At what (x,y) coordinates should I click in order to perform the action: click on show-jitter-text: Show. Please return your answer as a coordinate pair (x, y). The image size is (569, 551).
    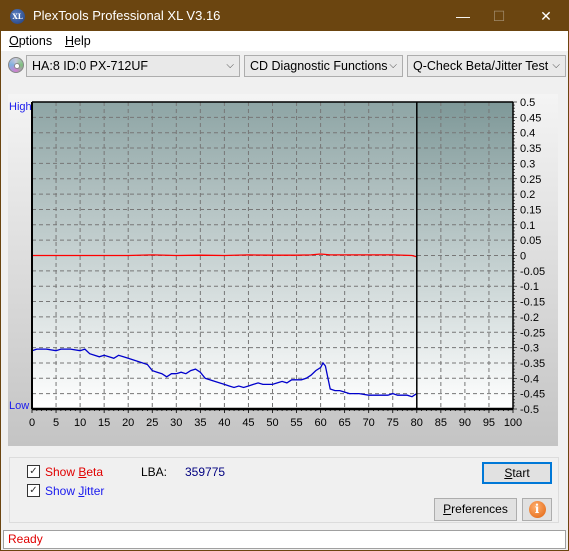
    Looking at the image, I should click on (62, 491).